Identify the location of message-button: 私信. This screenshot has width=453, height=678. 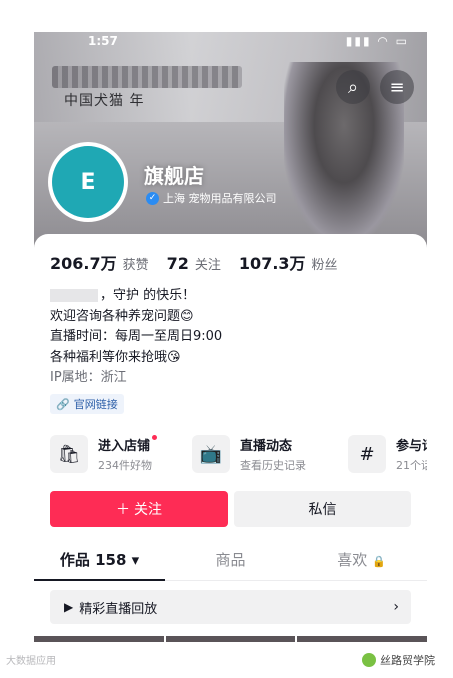
(322, 509).